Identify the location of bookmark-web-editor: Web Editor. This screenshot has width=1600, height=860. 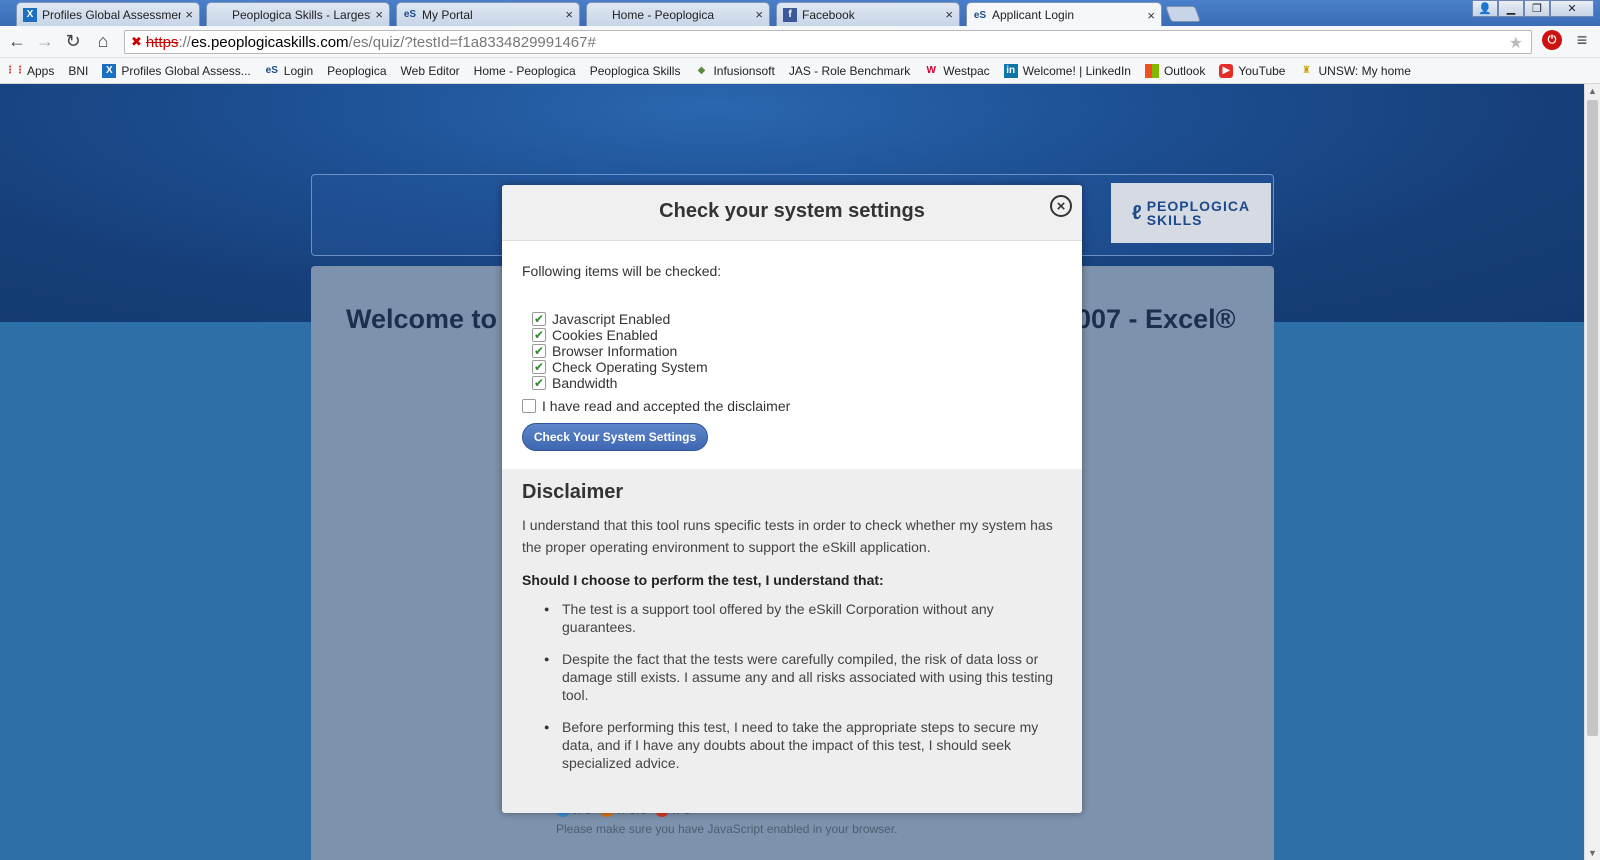
(230, 109).